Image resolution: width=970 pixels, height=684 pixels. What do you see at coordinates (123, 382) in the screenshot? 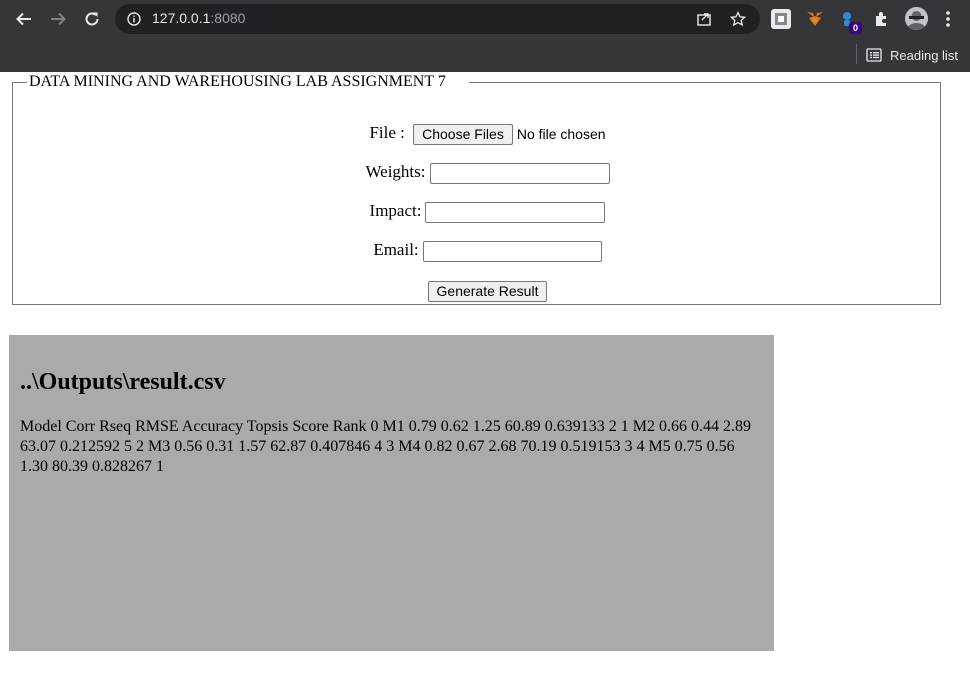
I see `result-title: ..\Outputs\result.csv` at bounding box center [123, 382].